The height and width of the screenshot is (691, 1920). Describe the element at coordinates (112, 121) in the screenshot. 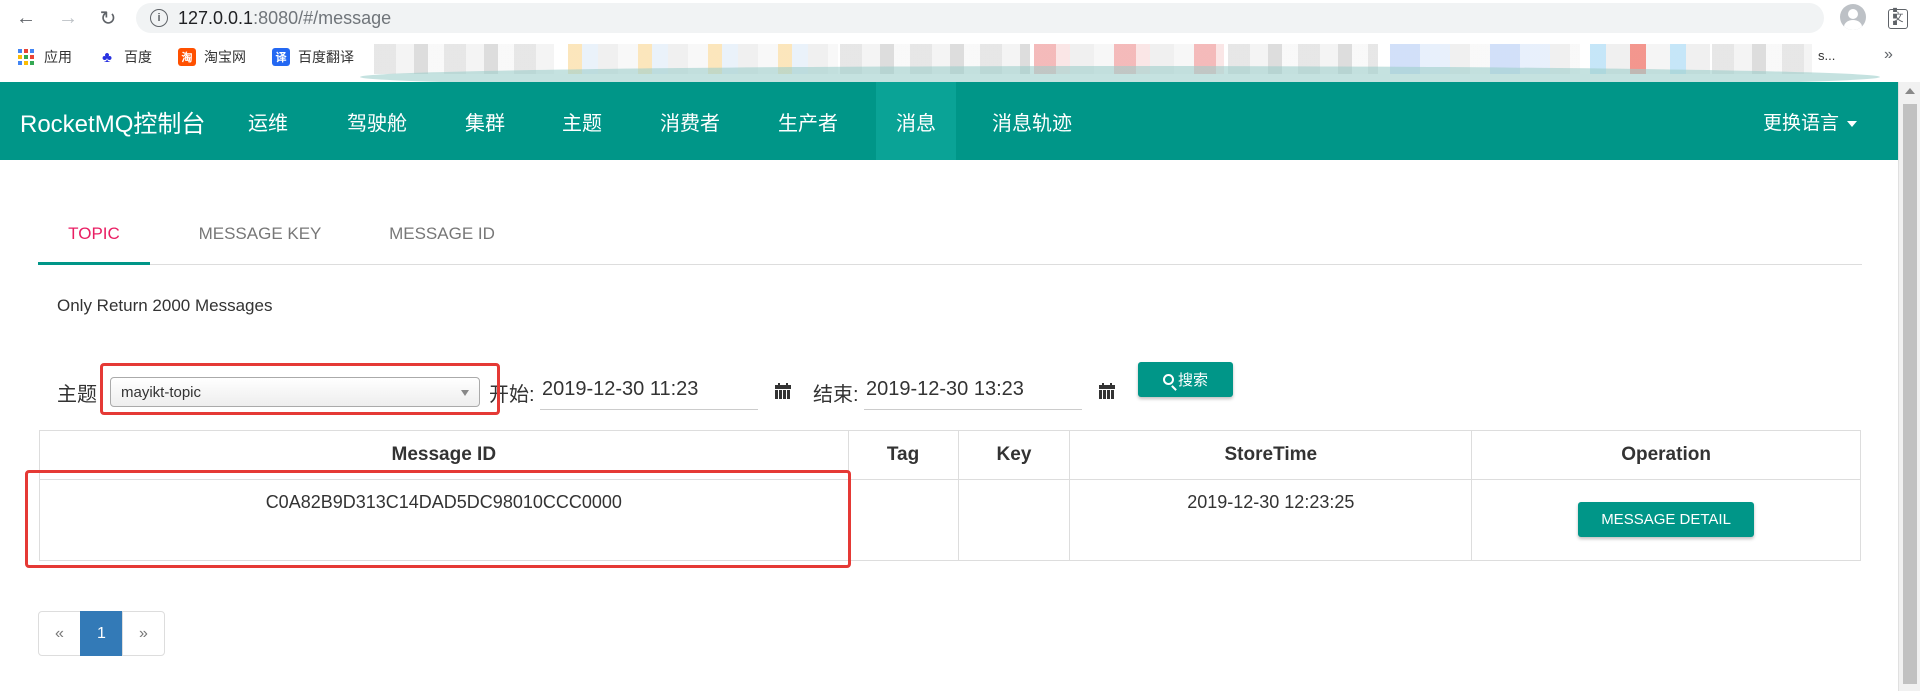

I see `brand-title: RocketMQ控制台` at that location.